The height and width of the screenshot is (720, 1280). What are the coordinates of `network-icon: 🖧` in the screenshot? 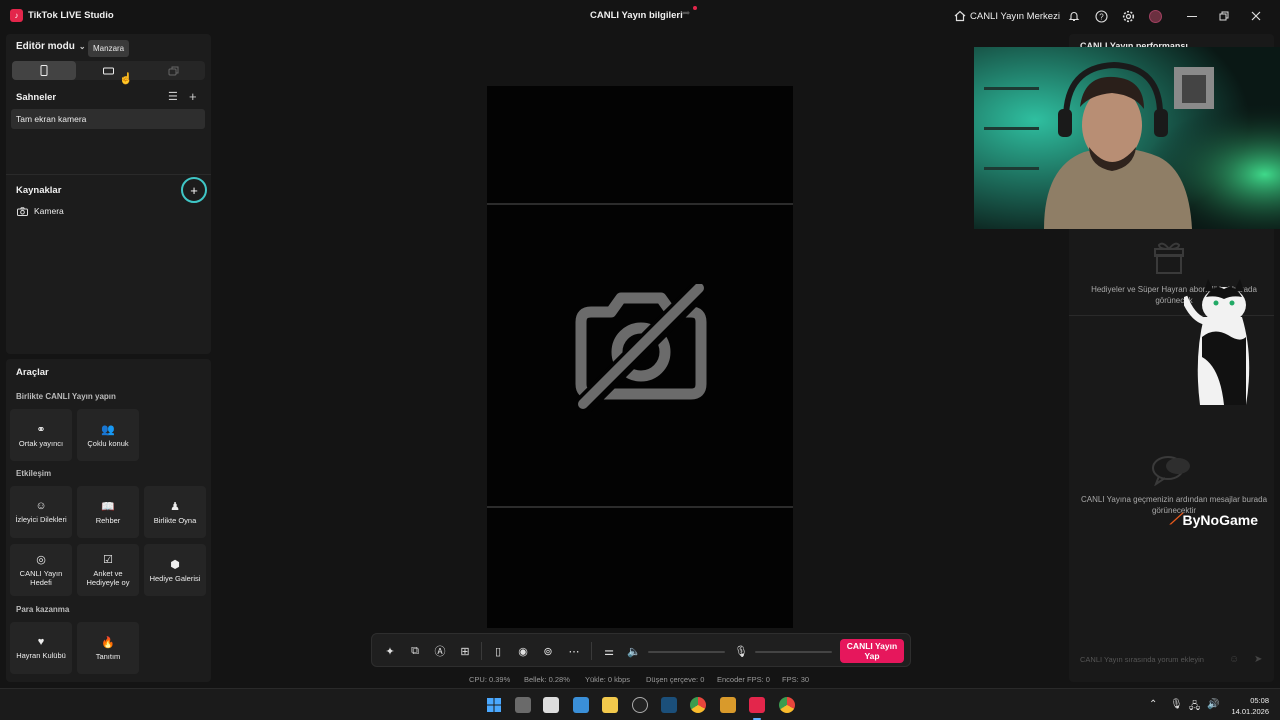 It's located at (1194, 707).